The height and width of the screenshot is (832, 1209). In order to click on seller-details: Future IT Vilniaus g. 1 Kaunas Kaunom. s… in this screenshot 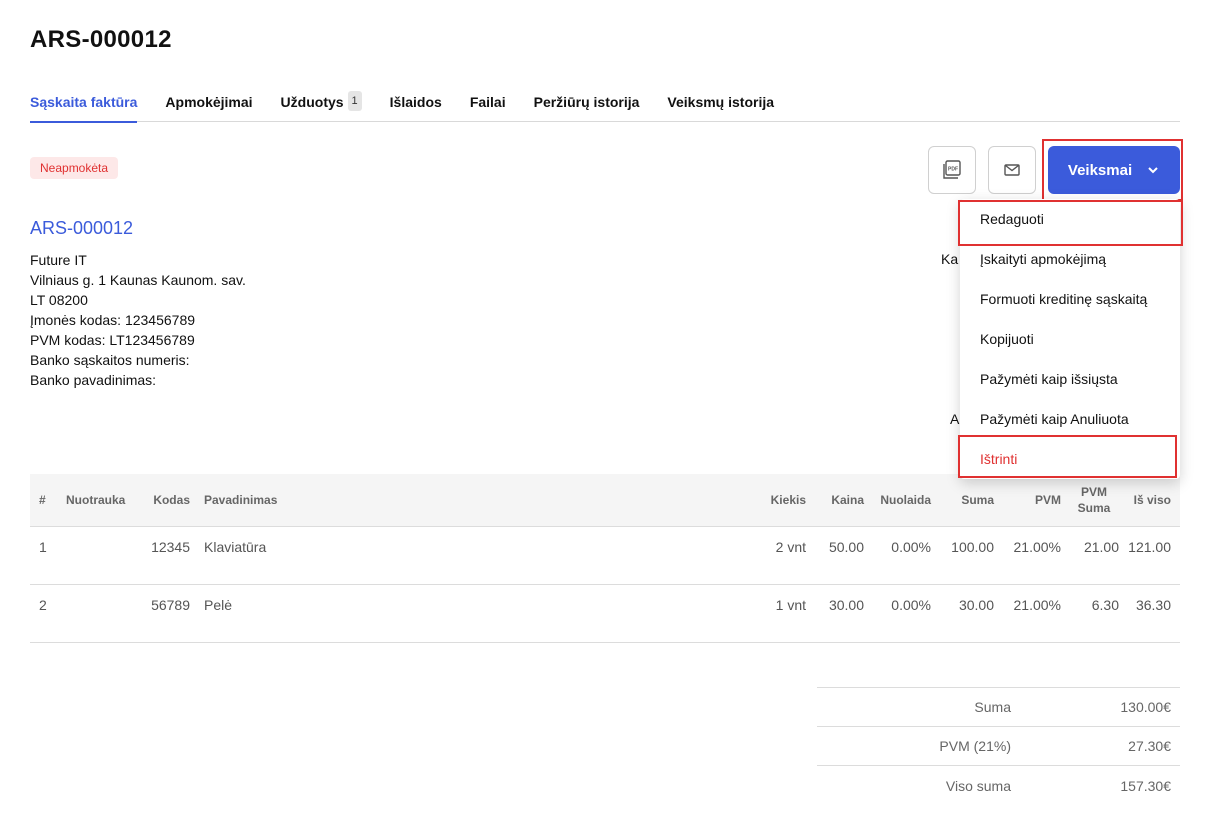, I will do `click(138, 320)`.